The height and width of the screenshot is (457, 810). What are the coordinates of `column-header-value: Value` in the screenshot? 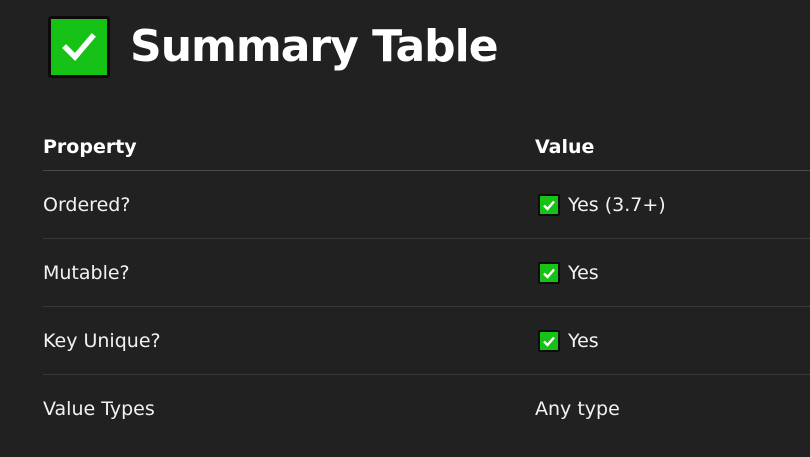 It's located at (565, 147).